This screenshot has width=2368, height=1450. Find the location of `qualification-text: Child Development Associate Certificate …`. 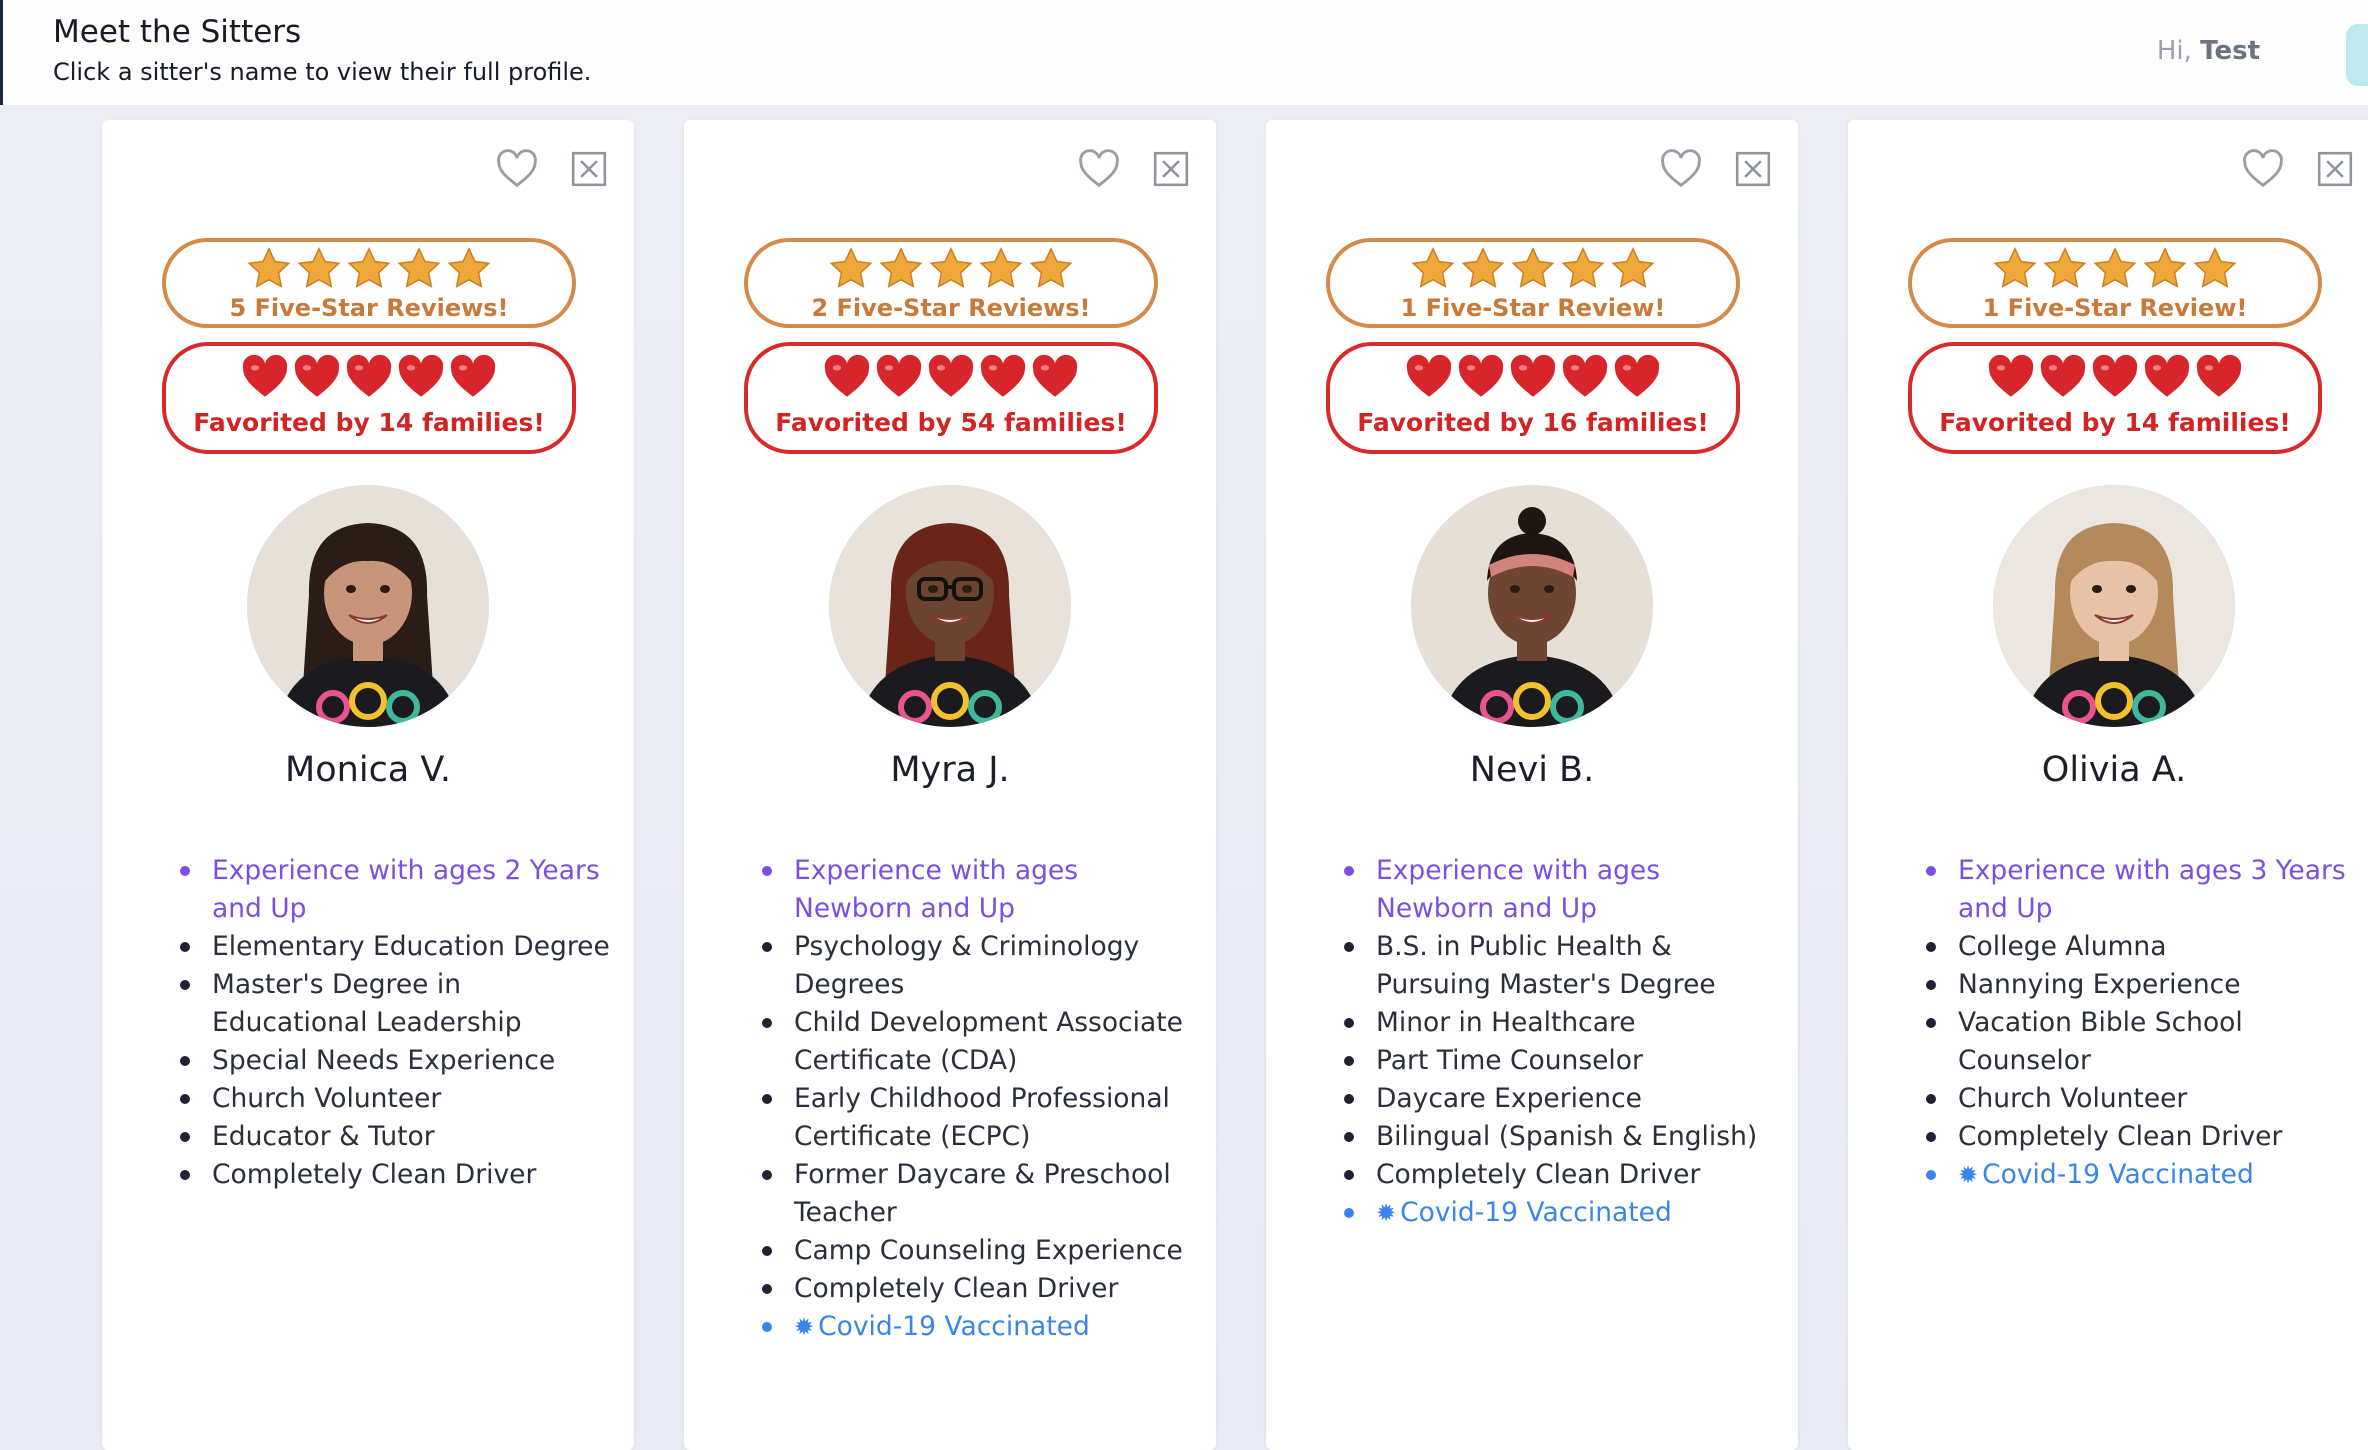

qualification-text: Child Development Associate Certificate … is located at coordinates (988, 1041).